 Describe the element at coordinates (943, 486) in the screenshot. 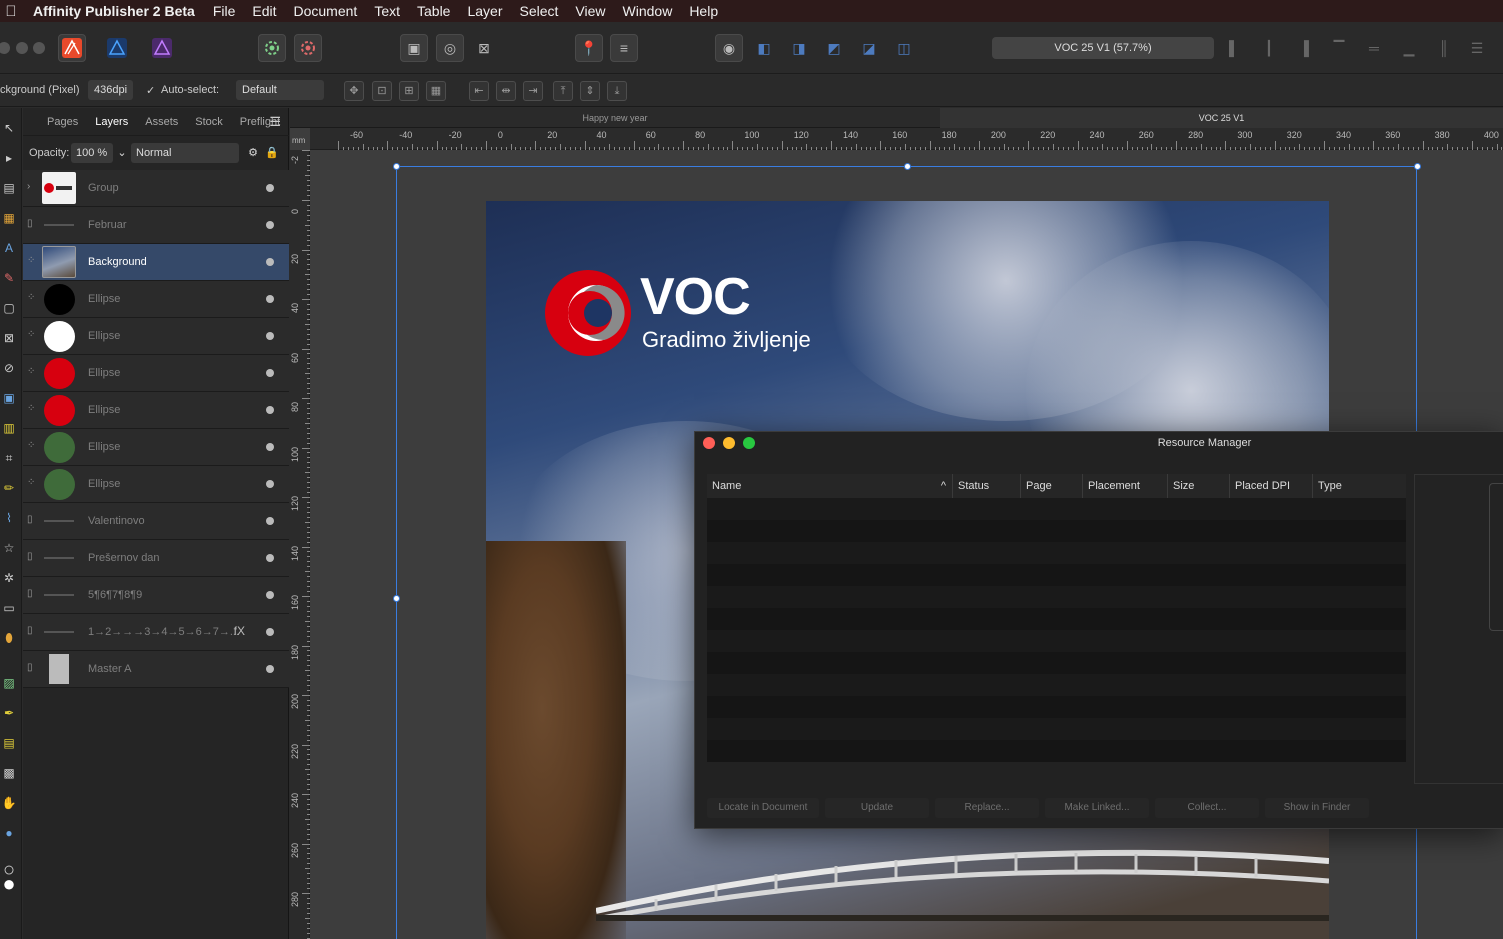

I see `sort-ascending-icon: ^` at that location.